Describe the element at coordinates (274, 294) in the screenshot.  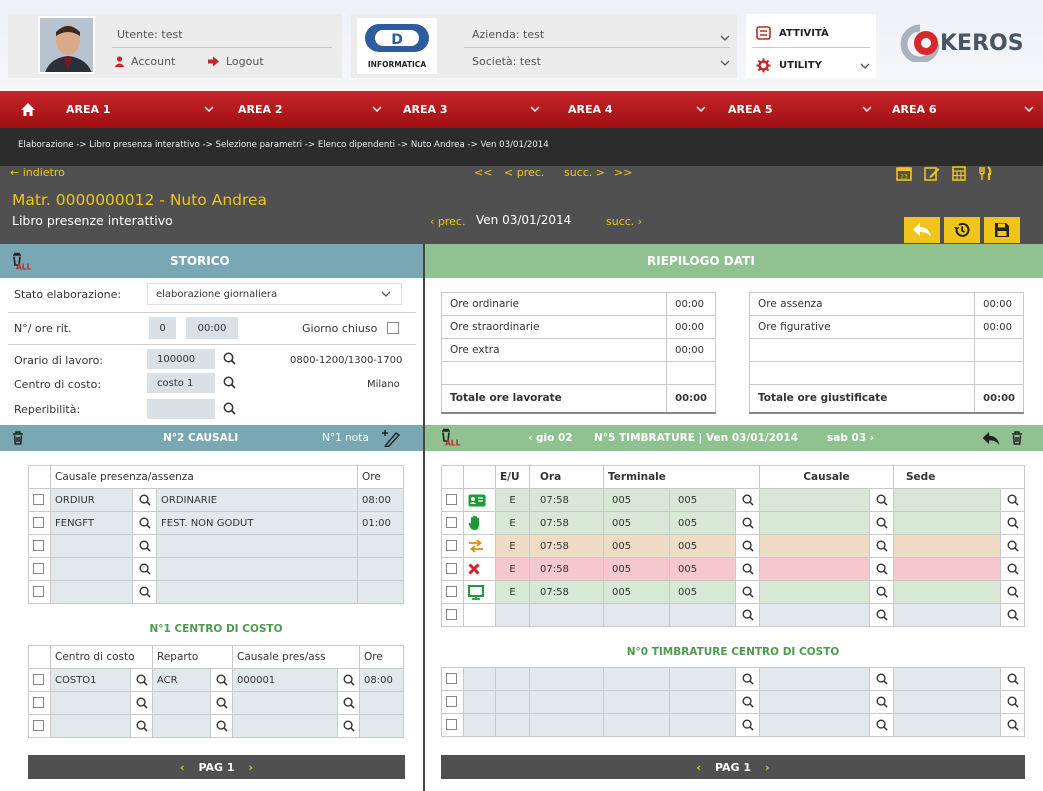
I see `stato-select: elaborazione giornaliera` at that location.